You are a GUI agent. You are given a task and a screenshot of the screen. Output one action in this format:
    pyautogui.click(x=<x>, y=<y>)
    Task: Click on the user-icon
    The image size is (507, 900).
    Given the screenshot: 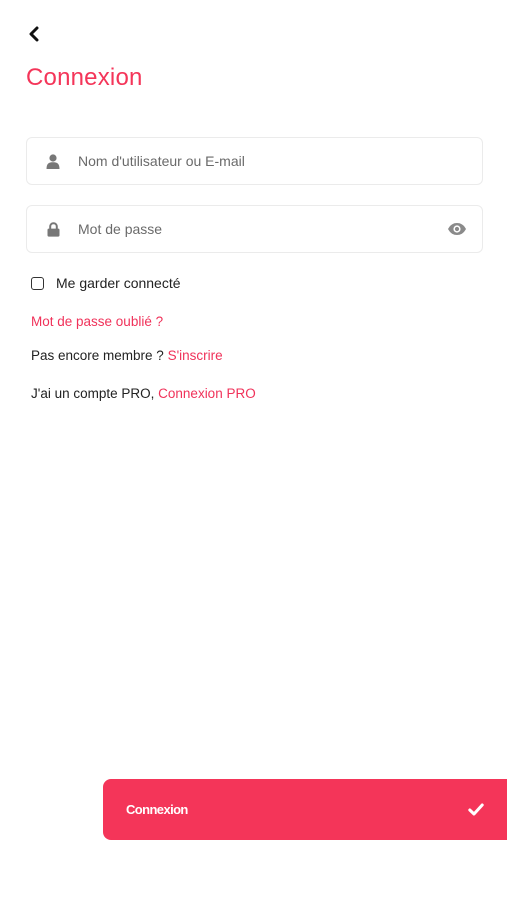 What is the action you would take?
    pyautogui.click(x=53, y=161)
    